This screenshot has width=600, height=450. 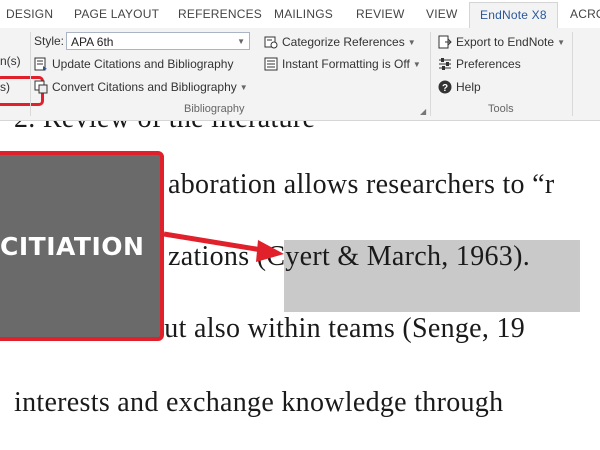 I want to click on arrow-head, so click(x=270, y=251).